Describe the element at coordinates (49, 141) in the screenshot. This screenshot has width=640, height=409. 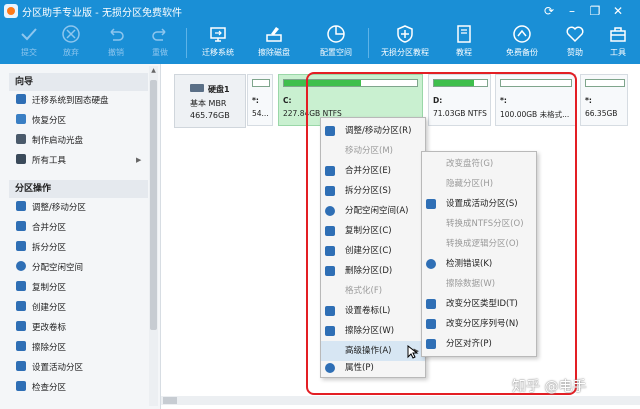
I see `sidebar-item-boot-disc: 制作启动光盘` at that location.